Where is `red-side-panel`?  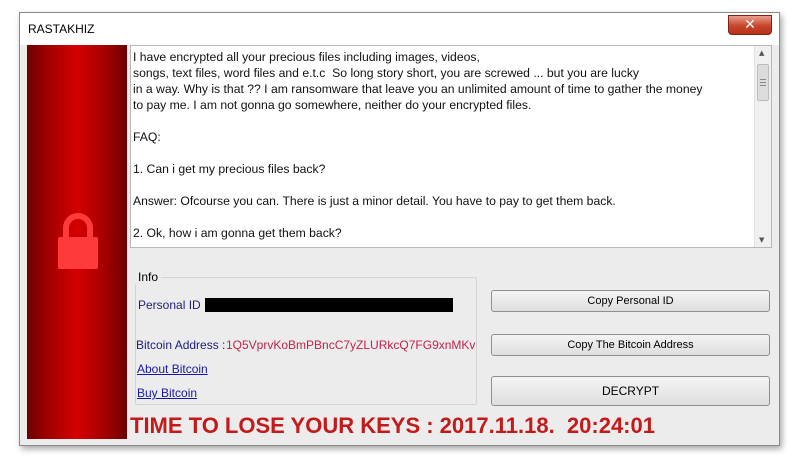
red-side-panel is located at coordinates (77, 242).